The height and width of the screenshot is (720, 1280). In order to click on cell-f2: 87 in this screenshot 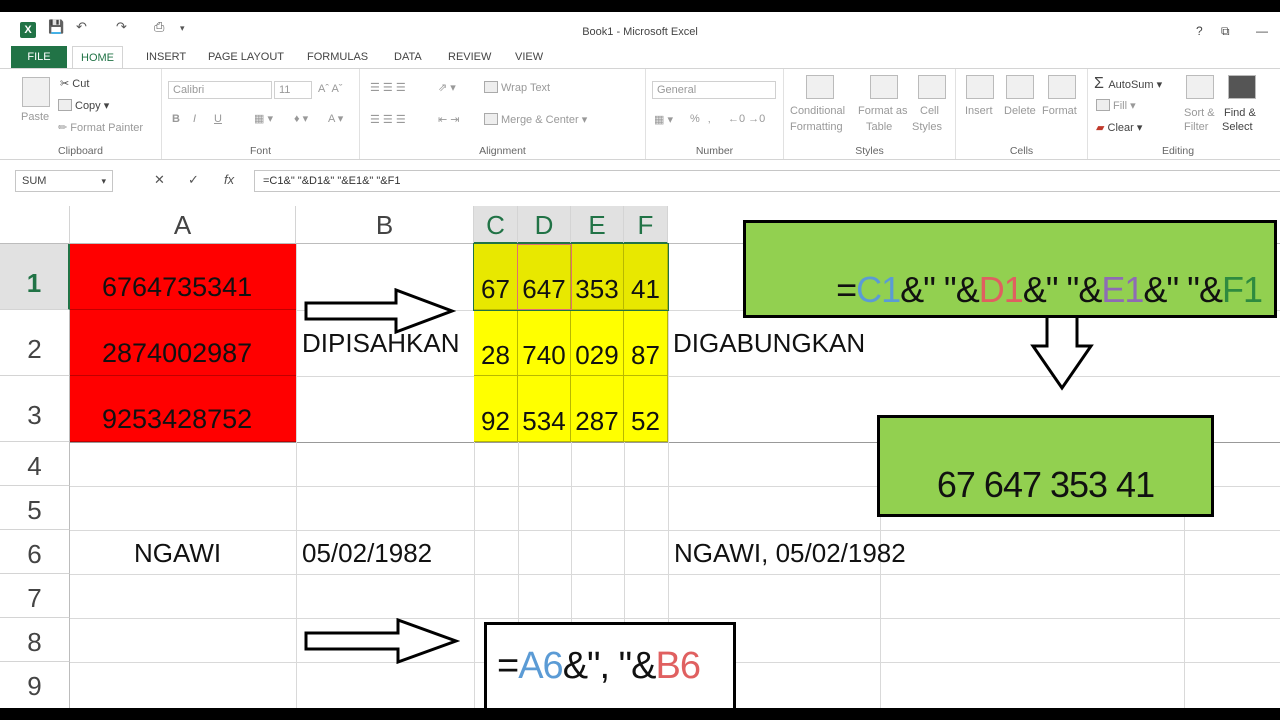, I will do `click(646, 343)`.